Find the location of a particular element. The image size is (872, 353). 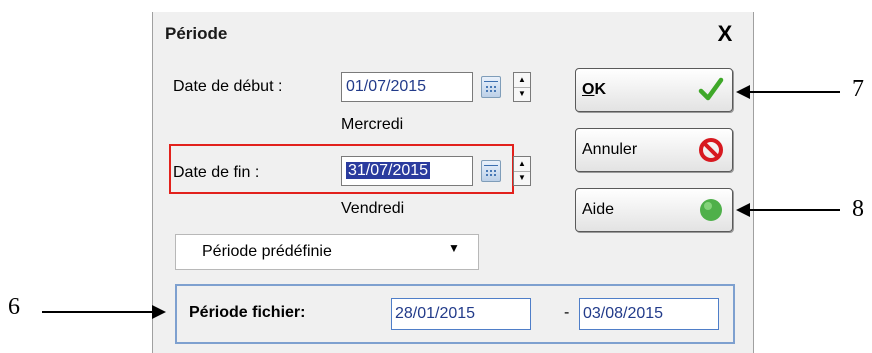

start-date-label: Date de début : is located at coordinates (228, 86).